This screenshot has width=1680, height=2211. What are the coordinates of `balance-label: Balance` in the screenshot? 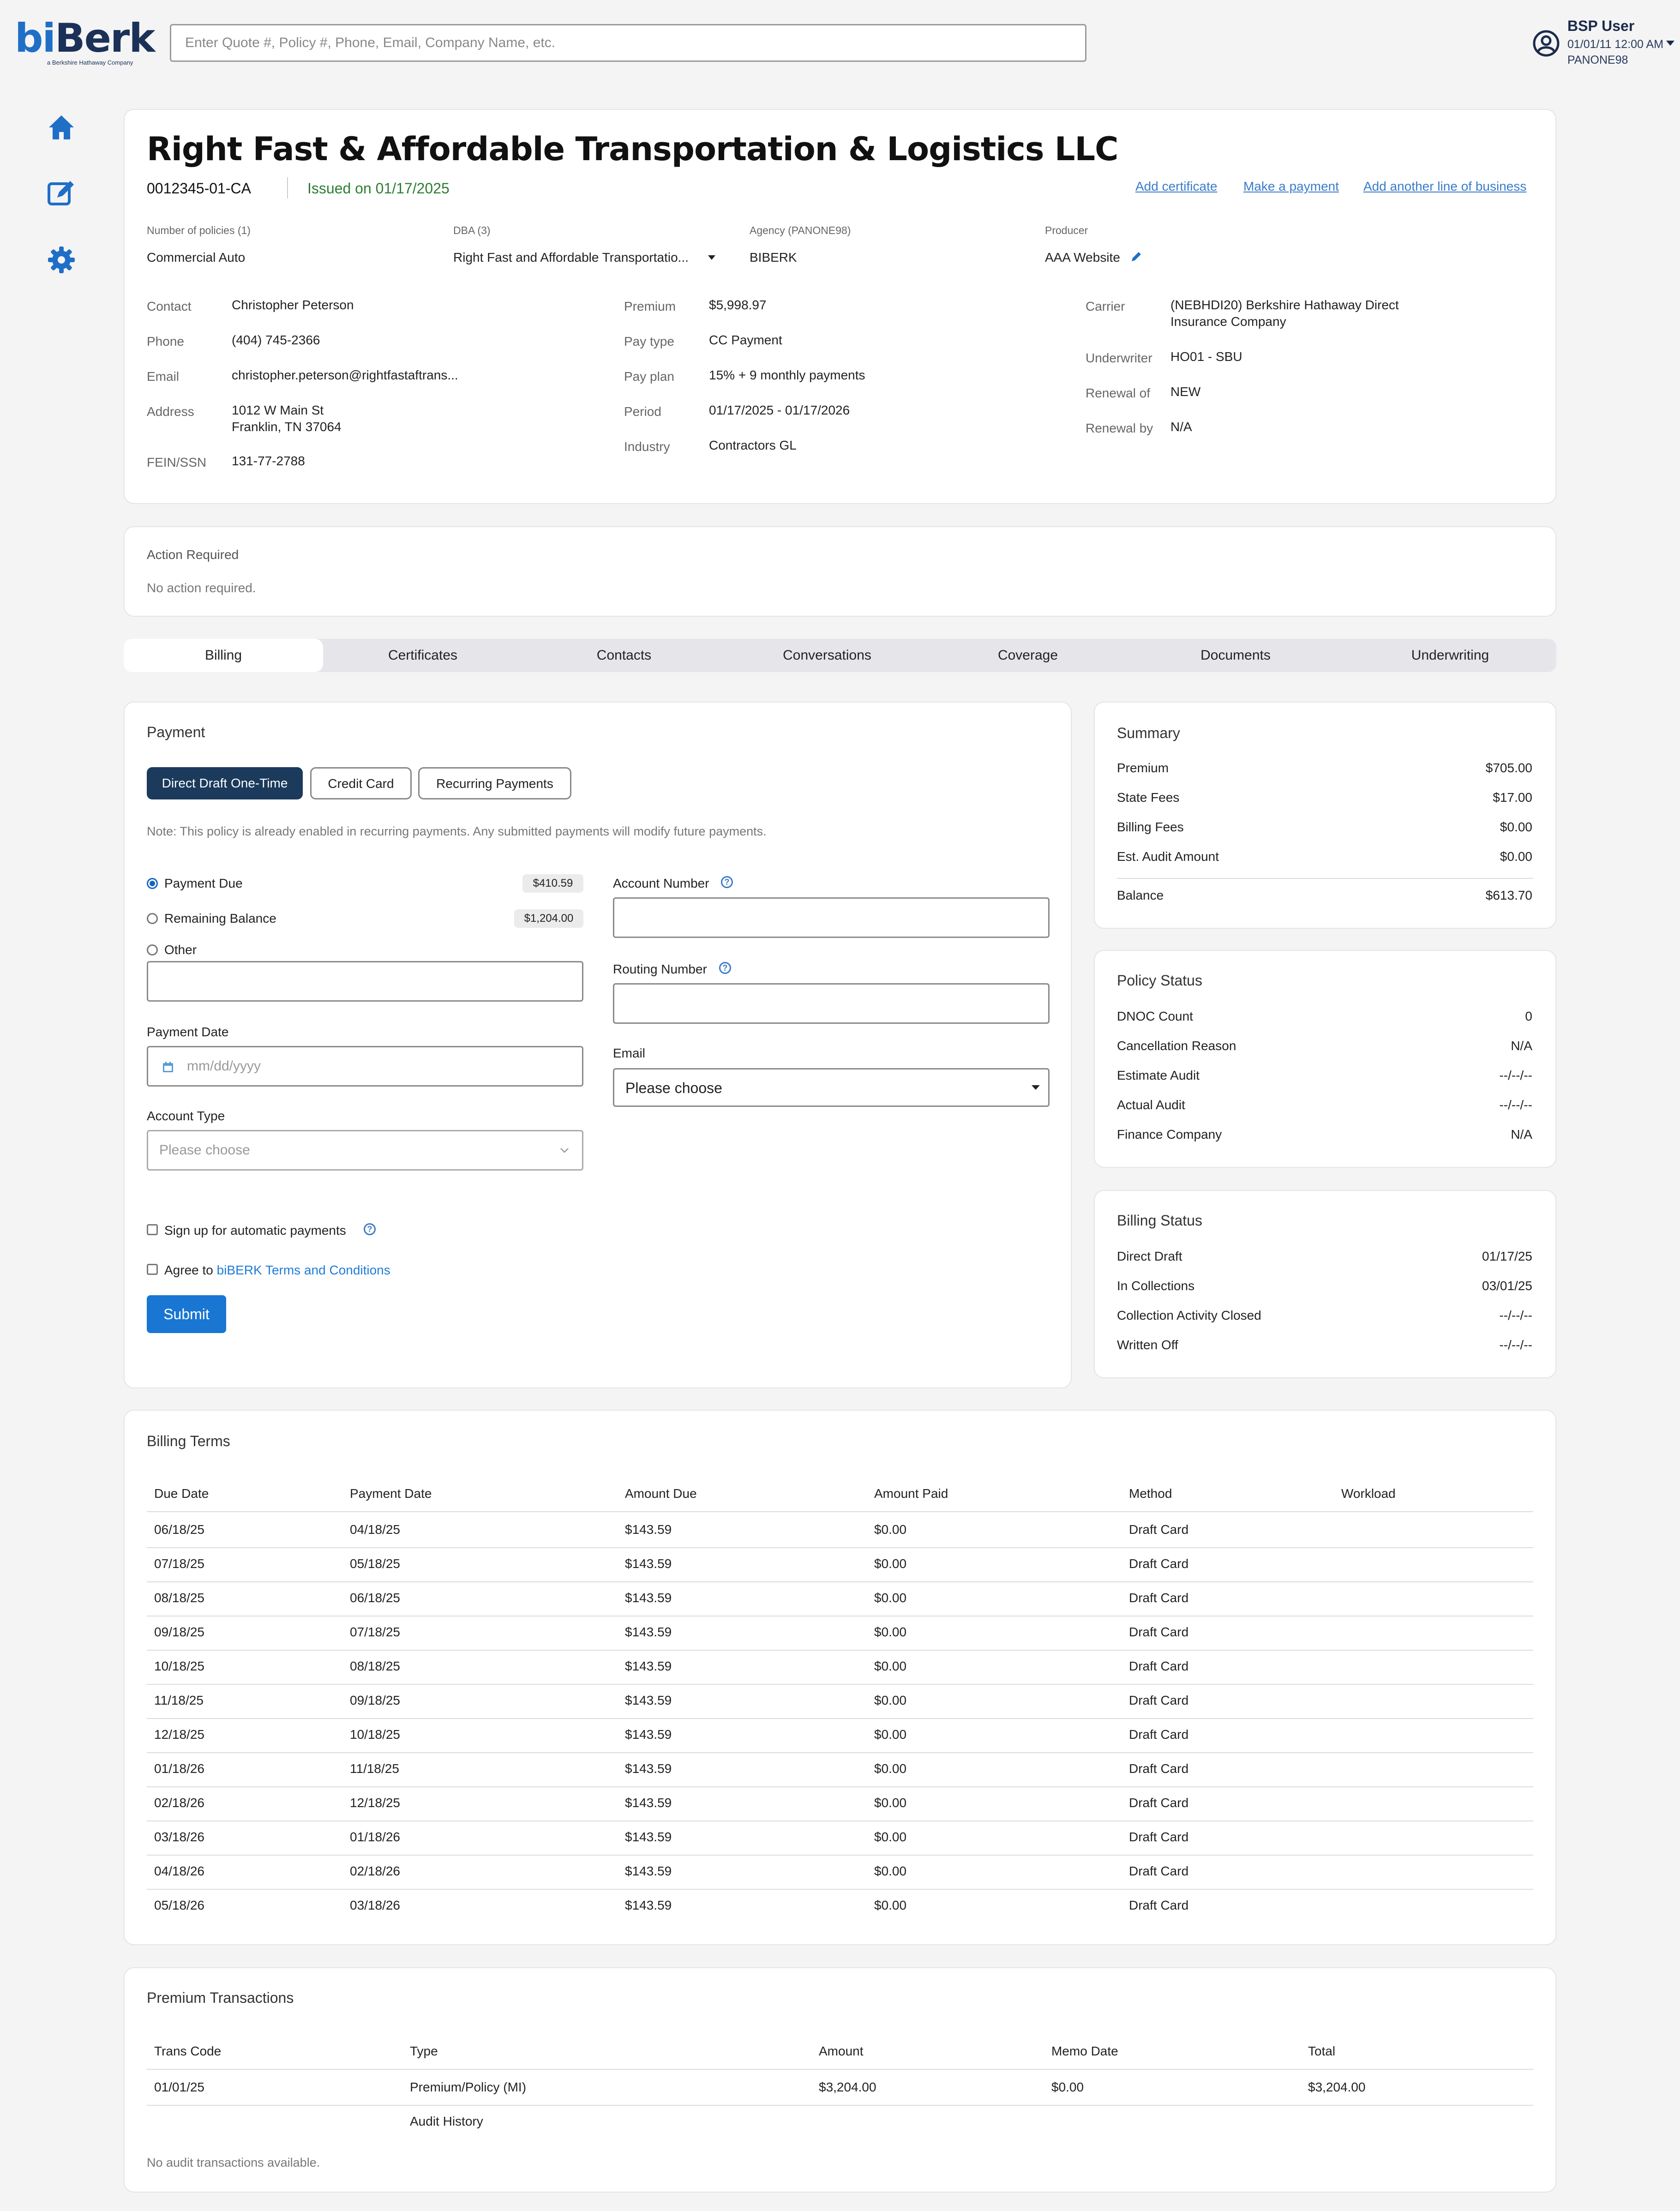 It's located at (1140, 895).